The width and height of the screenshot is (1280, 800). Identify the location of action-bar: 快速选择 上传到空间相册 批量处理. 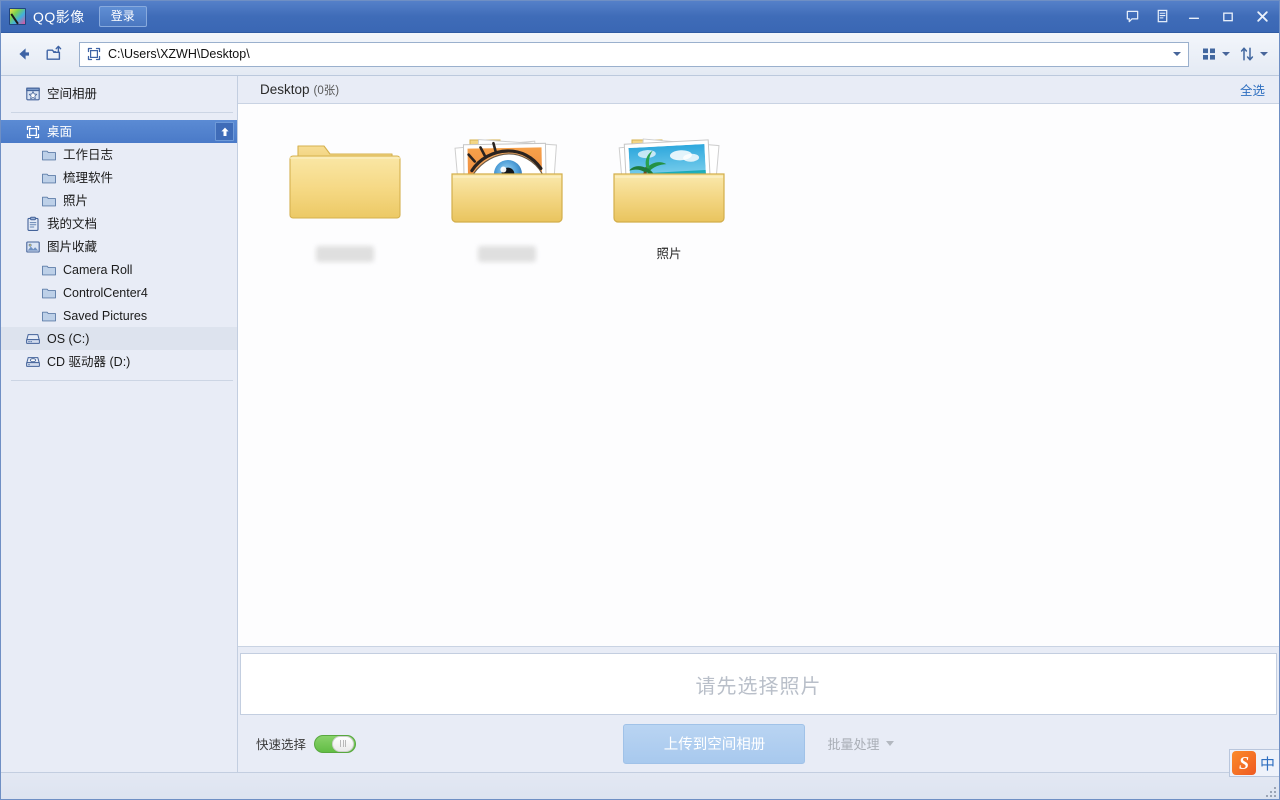
(758, 743).